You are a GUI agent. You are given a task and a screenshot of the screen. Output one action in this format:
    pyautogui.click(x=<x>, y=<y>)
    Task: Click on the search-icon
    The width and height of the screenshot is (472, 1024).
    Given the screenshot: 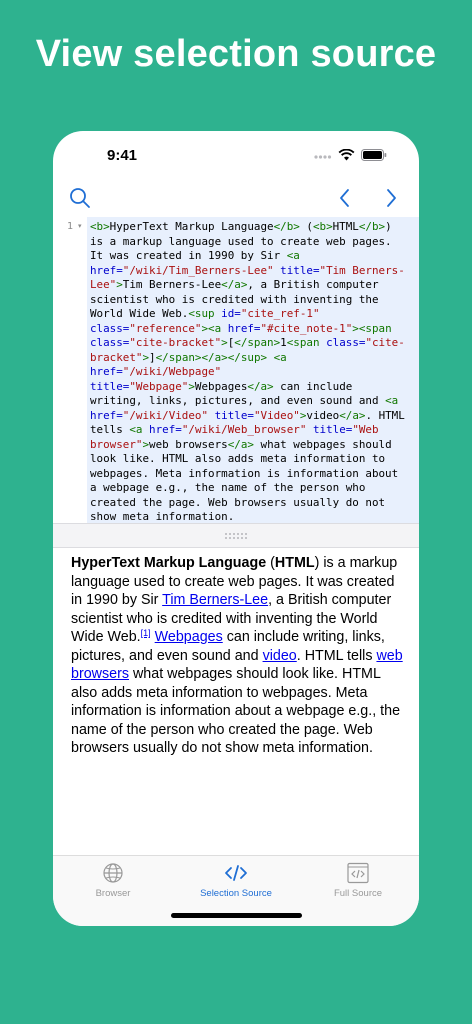 What is the action you would take?
    pyautogui.click(x=80, y=198)
    